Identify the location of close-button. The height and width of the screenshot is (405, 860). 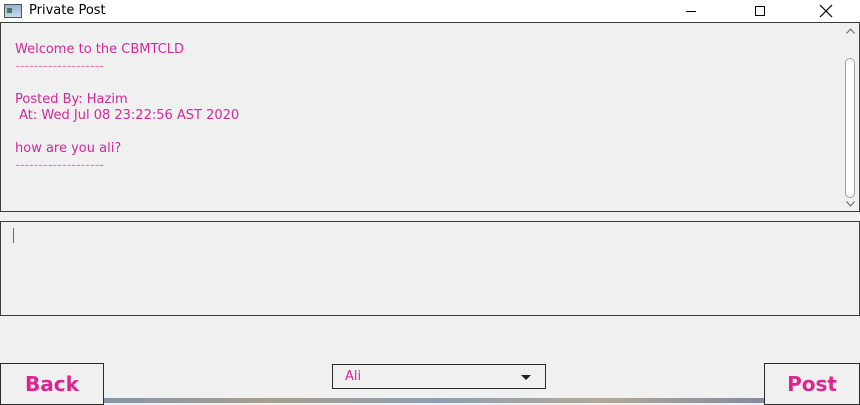
(826, 11).